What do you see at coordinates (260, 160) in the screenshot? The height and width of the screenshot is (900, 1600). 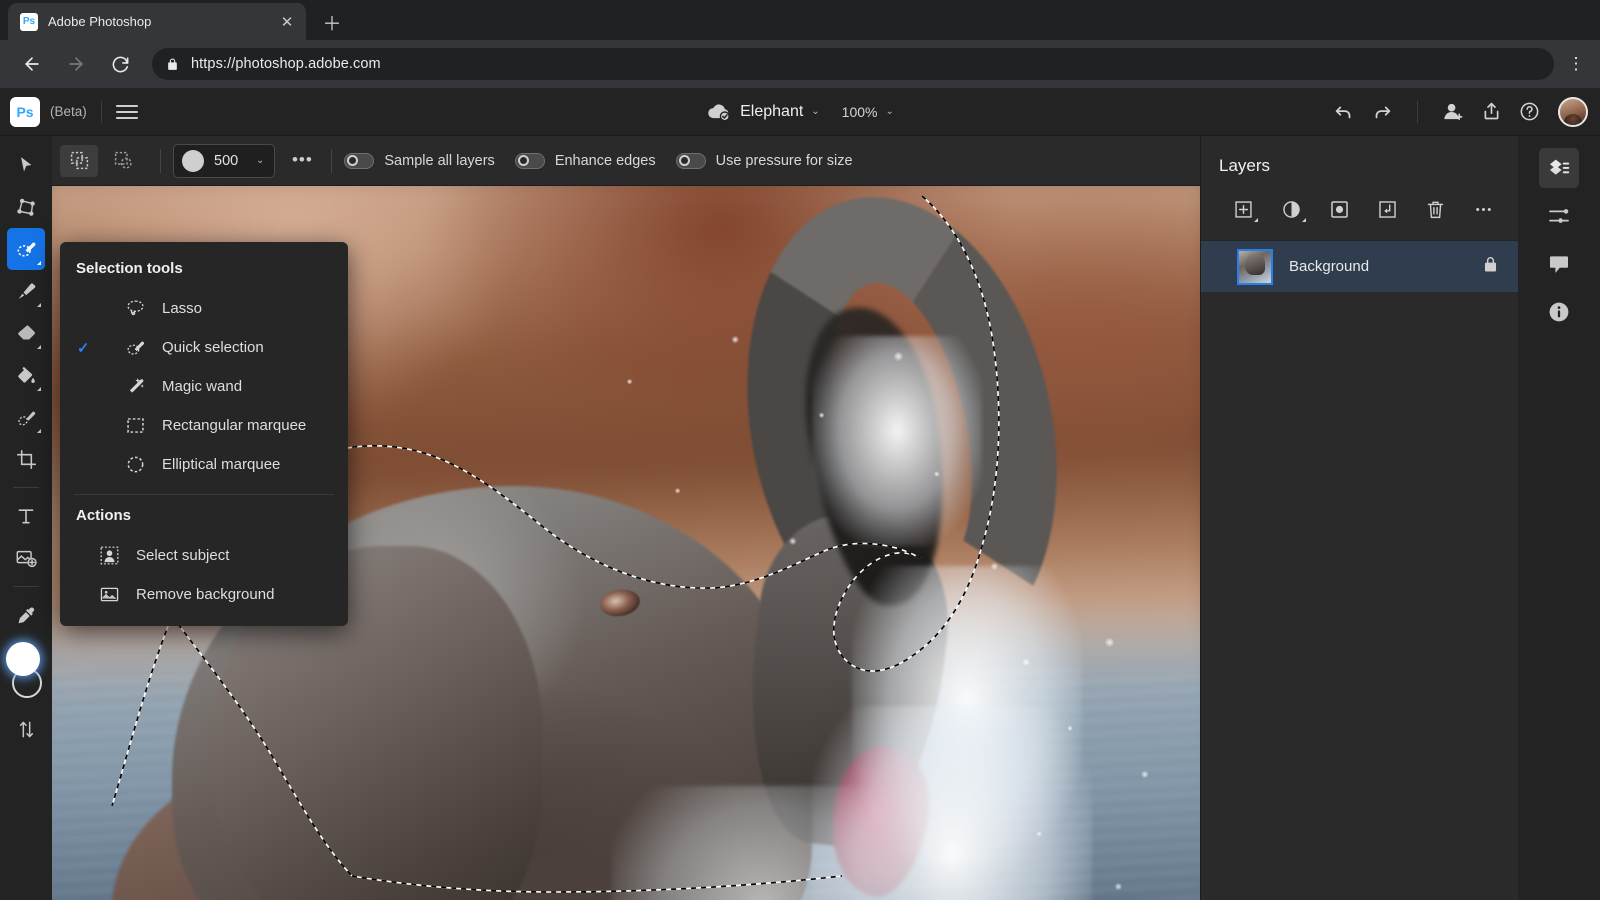 I see `brush-chevron-down-icon: ⌄` at bounding box center [260, 160].